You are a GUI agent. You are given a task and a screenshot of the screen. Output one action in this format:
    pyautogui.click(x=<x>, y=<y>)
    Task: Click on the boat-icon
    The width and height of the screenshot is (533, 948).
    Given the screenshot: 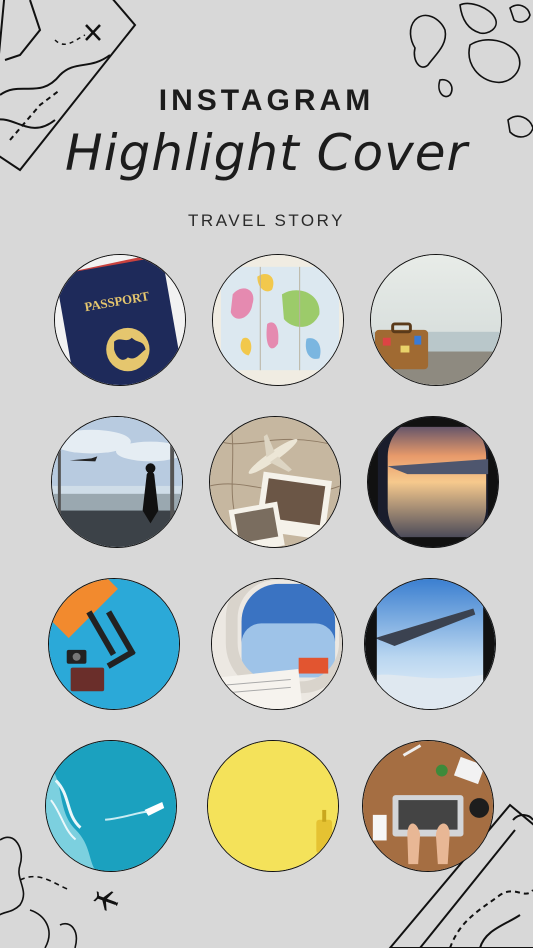 What is the action you would take?
    pyautogui.click(x=111, y=806)
    